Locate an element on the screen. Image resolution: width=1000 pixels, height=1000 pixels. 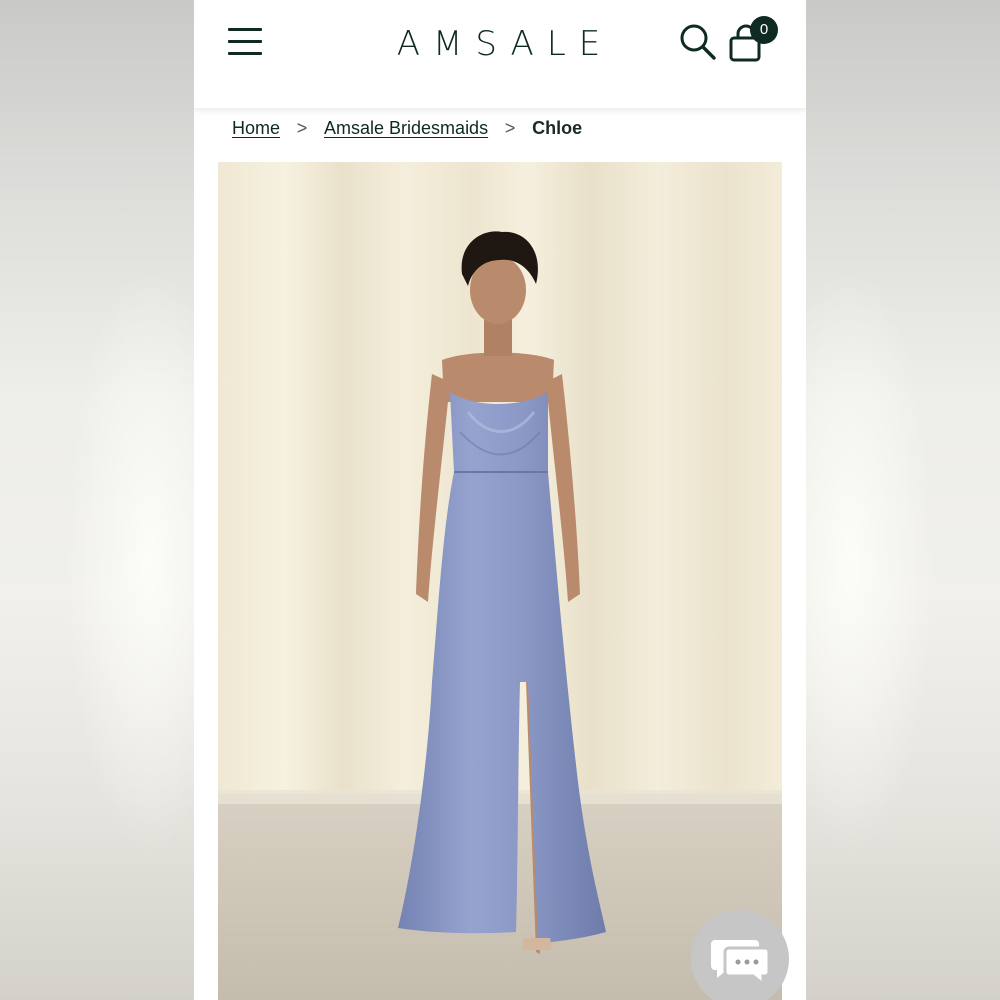
chat-button is located at coordinates (740, 955).